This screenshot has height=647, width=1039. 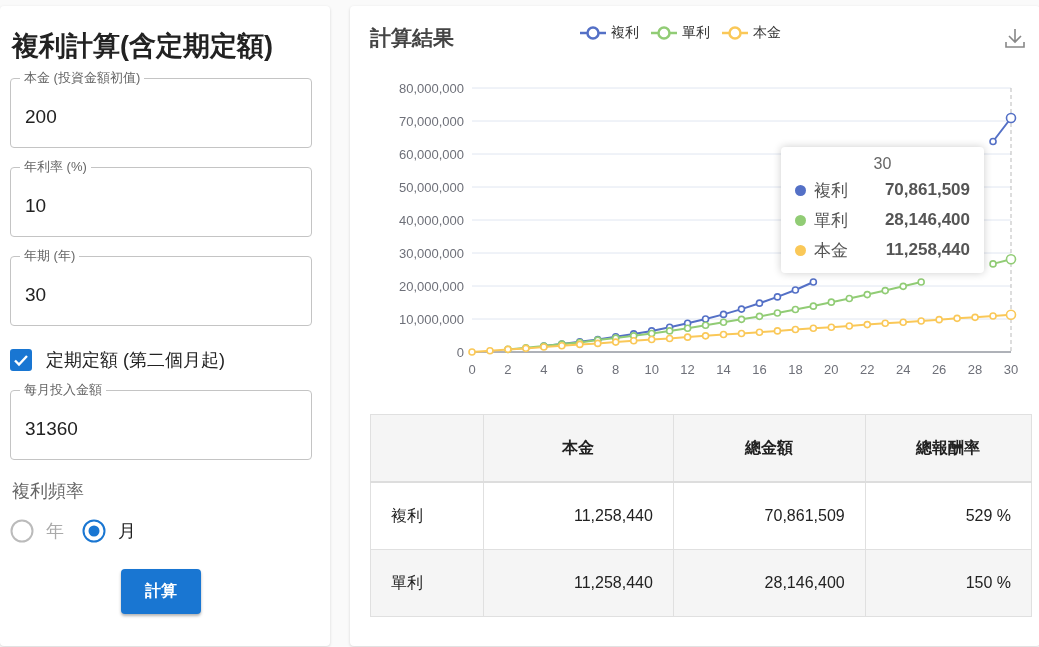 I want to click on table-cell: 529 %, so click(x=948, y=516).